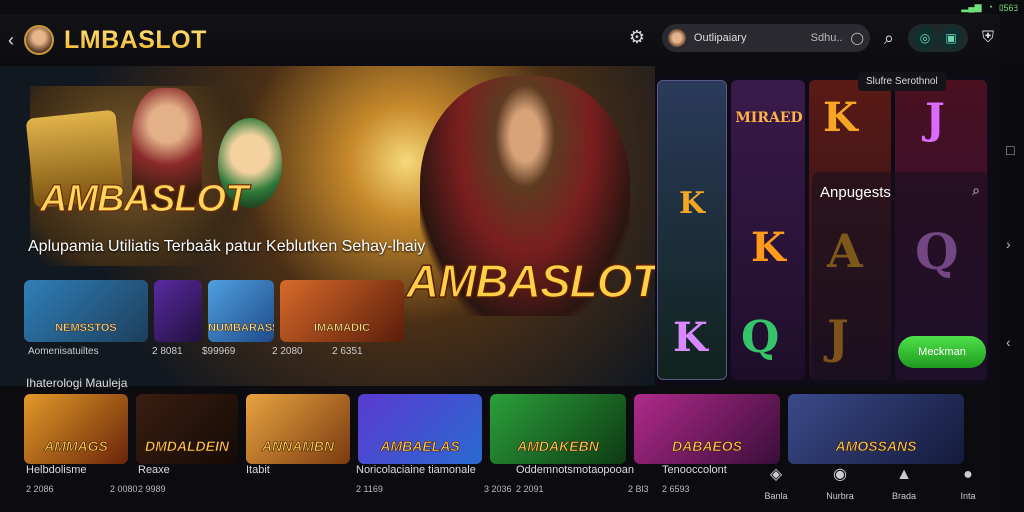 This screenshot has width=1024, height=512. What do you see at coordinates (416, 470) in the screenshot?
I see `game-card-name: Noricolaciaine tiamonale` at bounding box center [416, 470].